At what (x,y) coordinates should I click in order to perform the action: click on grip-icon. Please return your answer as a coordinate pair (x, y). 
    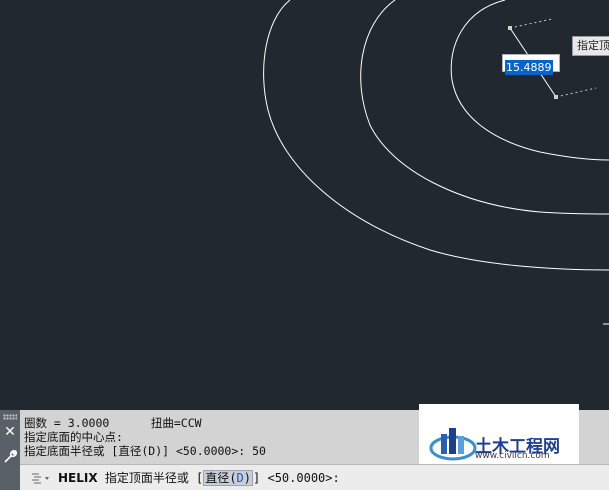
    Looking at the image, I should click on (10, 417).